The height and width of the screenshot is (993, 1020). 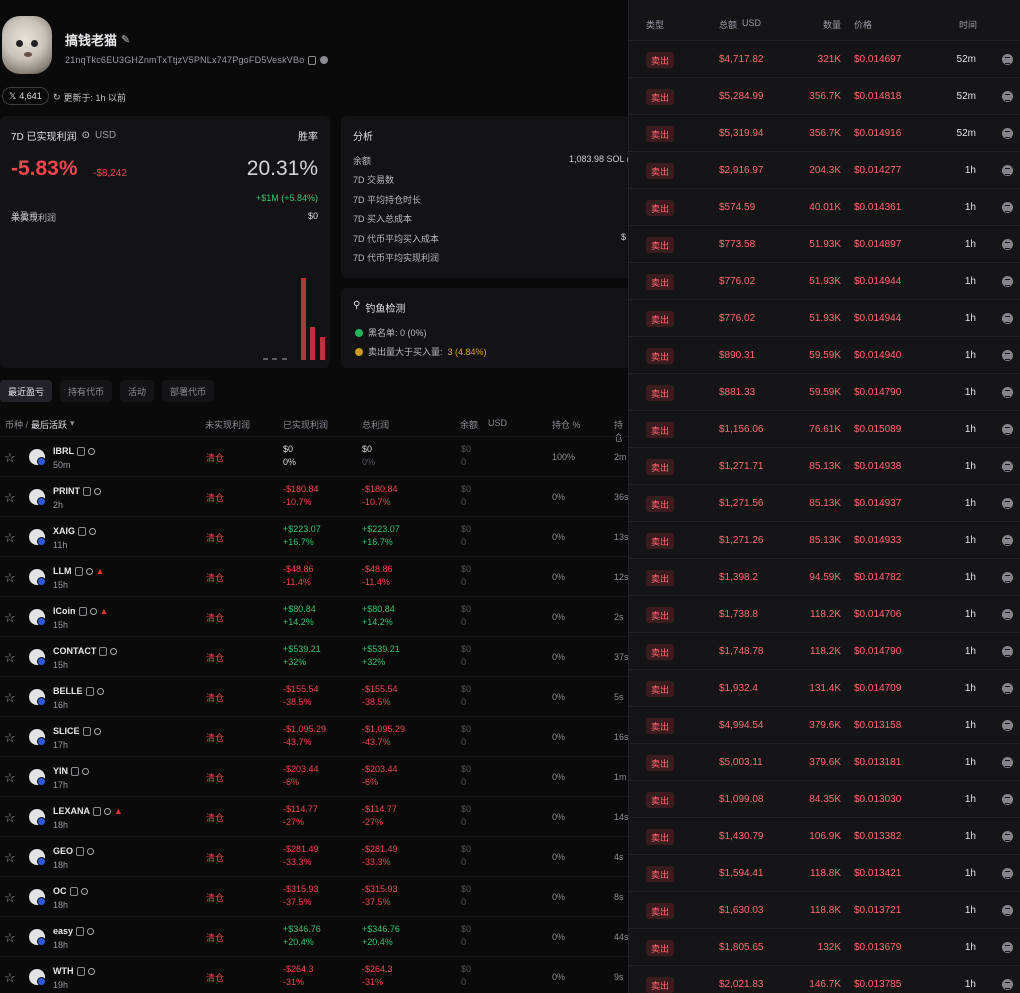 I want to click on trade-row: 卖出 $773.58 51.93K $0.014897 1h, so click(x=824, y=243).